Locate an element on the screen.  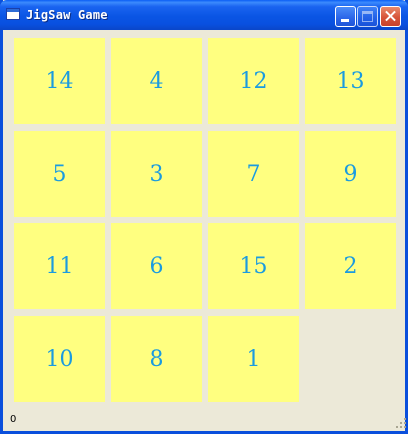
maximize-button is located at coordinates (367, 16).